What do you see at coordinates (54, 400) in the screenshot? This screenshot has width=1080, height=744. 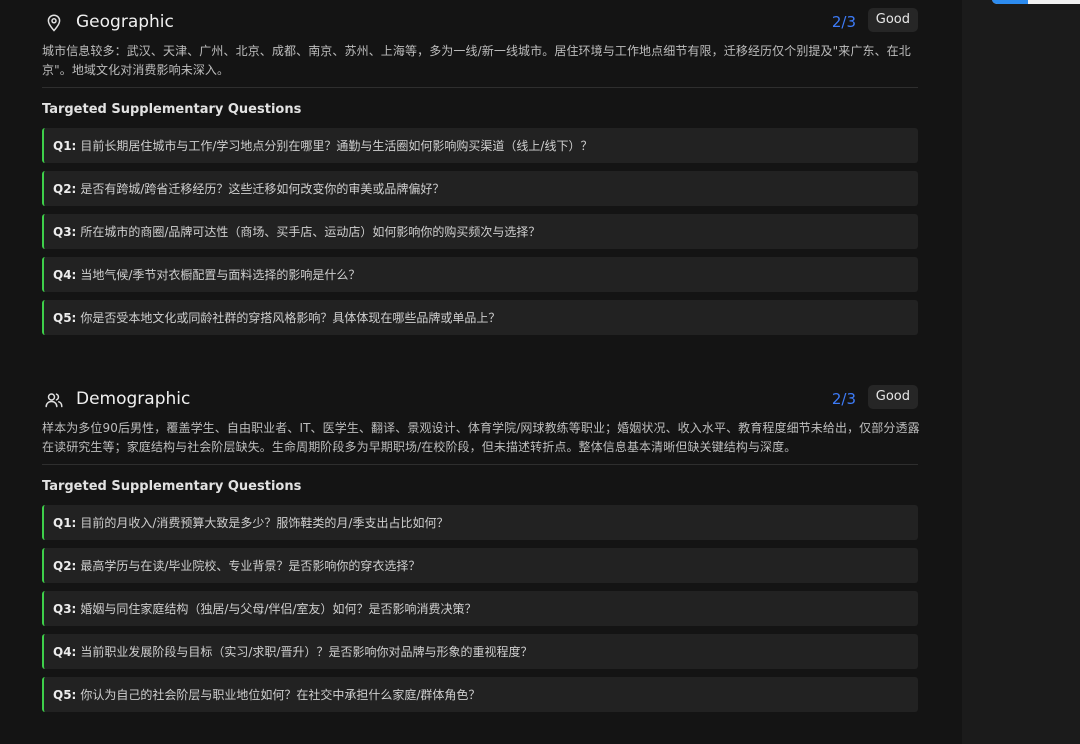 I see `users-icon` at bounding box center [54, 400].